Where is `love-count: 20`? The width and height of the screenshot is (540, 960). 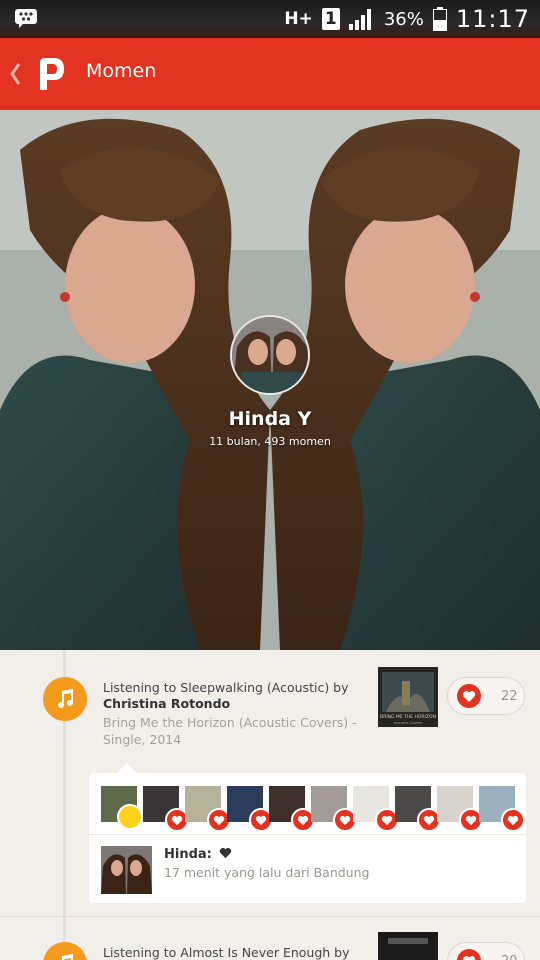 love-count: 20 is located at coordinates (509, 957).